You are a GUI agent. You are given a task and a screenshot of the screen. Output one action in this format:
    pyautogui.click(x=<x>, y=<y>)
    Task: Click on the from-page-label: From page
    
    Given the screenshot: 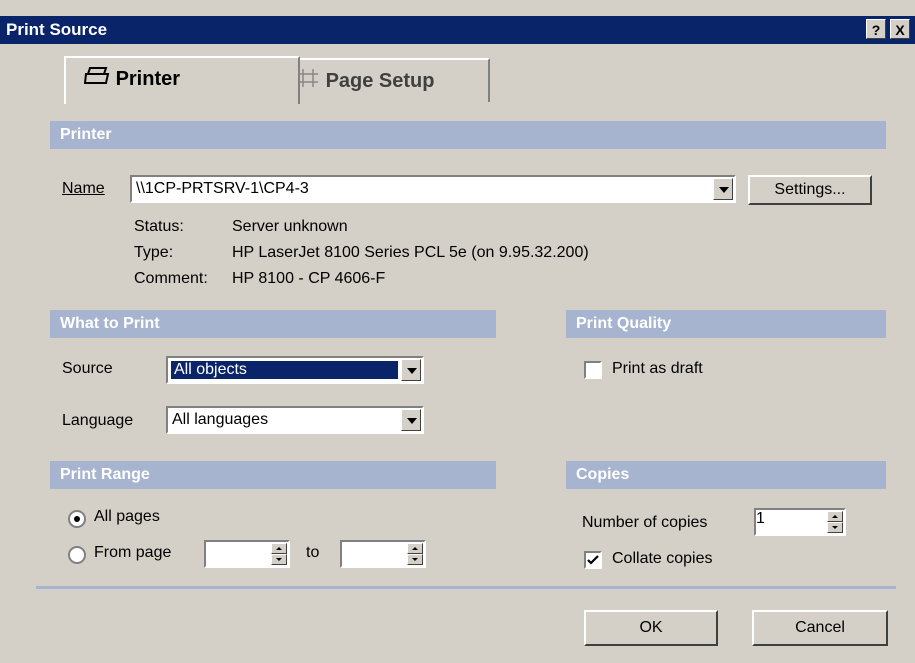 What is the action you would take?
    pyautogui.click(x=133, y=552)
    